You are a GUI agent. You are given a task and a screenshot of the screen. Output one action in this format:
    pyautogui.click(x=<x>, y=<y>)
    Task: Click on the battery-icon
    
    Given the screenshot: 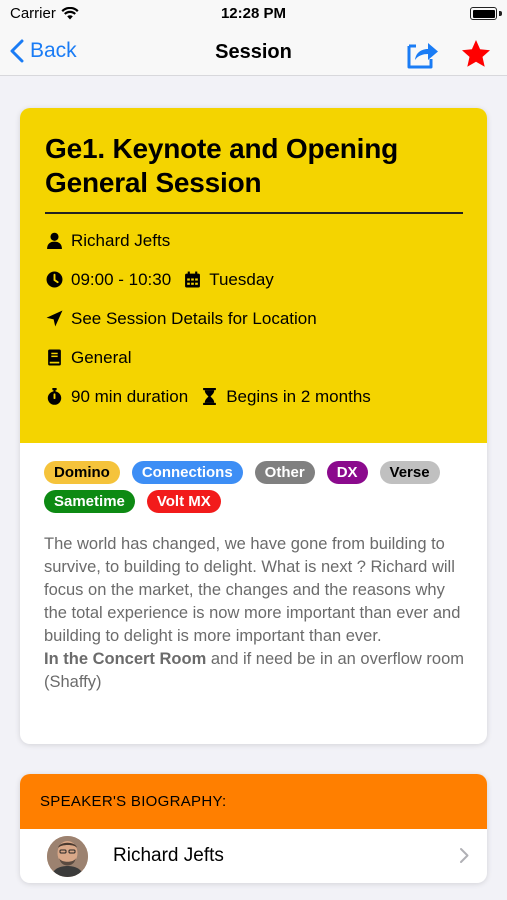 What is the action you would take?
    pyautogui.click(x=483, y=13)
    